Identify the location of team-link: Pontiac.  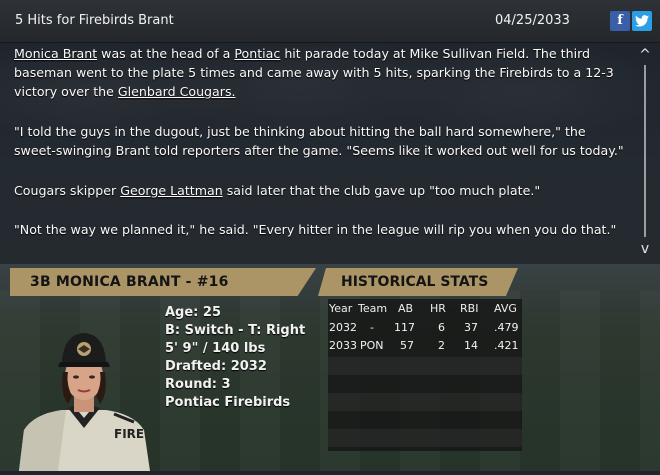
(257, 53).